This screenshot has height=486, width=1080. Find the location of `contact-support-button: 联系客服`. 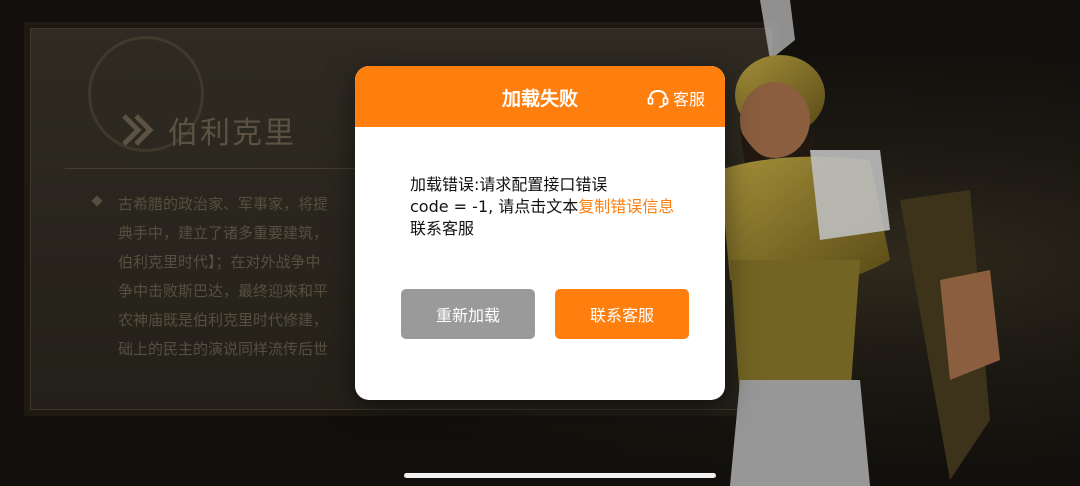

contact-support-button: 联系客服 is located at coordinates (622, 314).